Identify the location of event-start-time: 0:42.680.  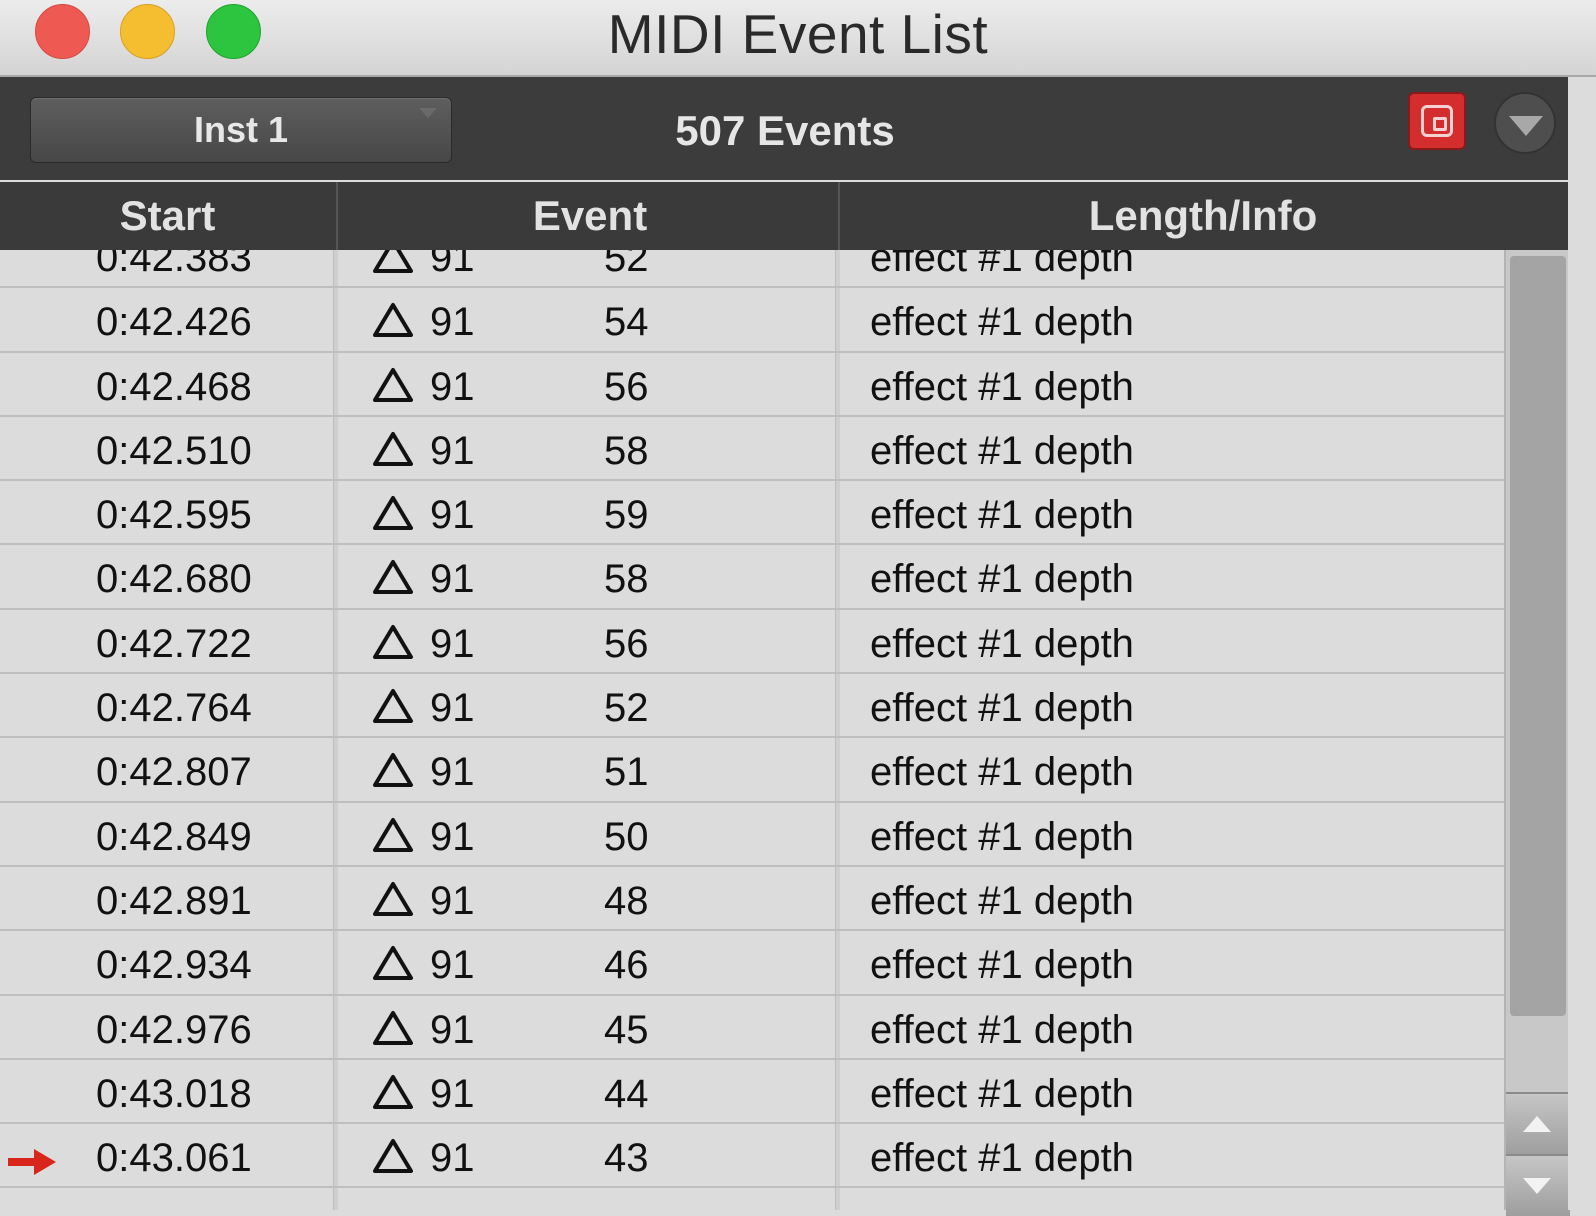
(174, 579).